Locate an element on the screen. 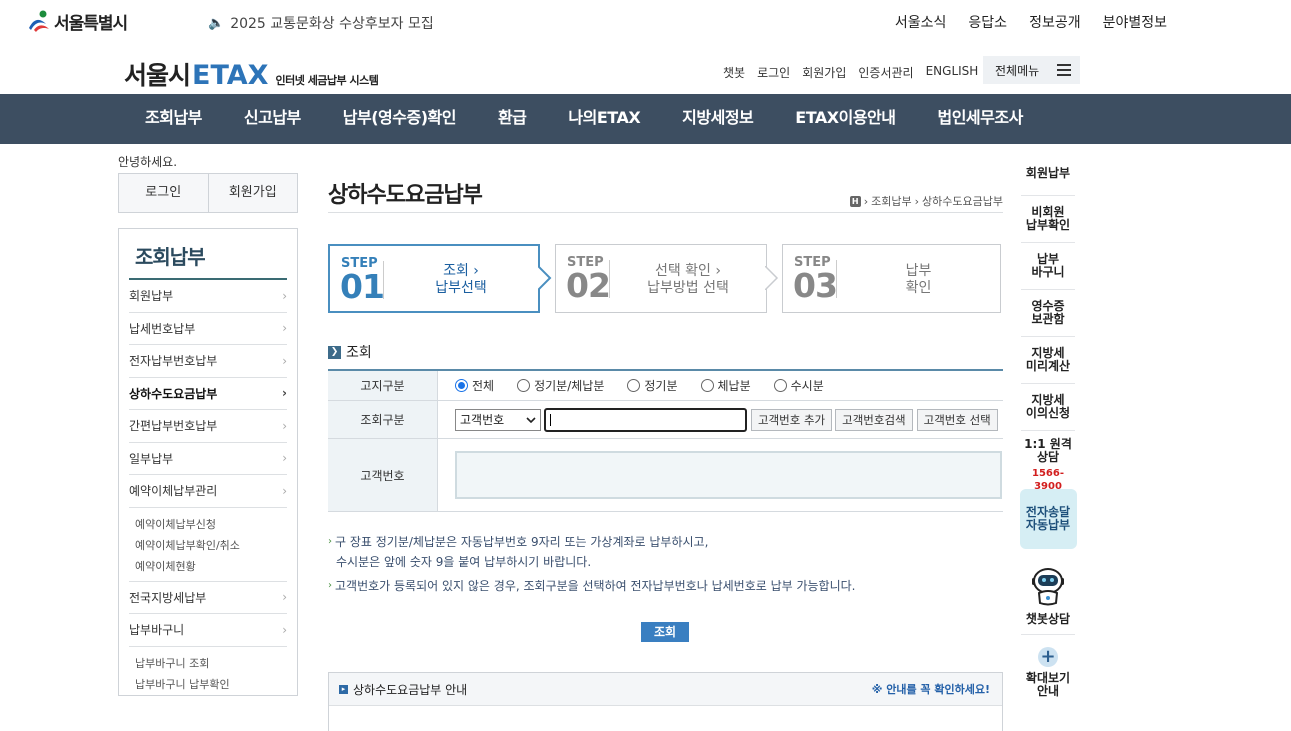 This screenshot has width=1291, height=731. side-item-label: 전자납부번호납부 is located at coordinates (173, 361).